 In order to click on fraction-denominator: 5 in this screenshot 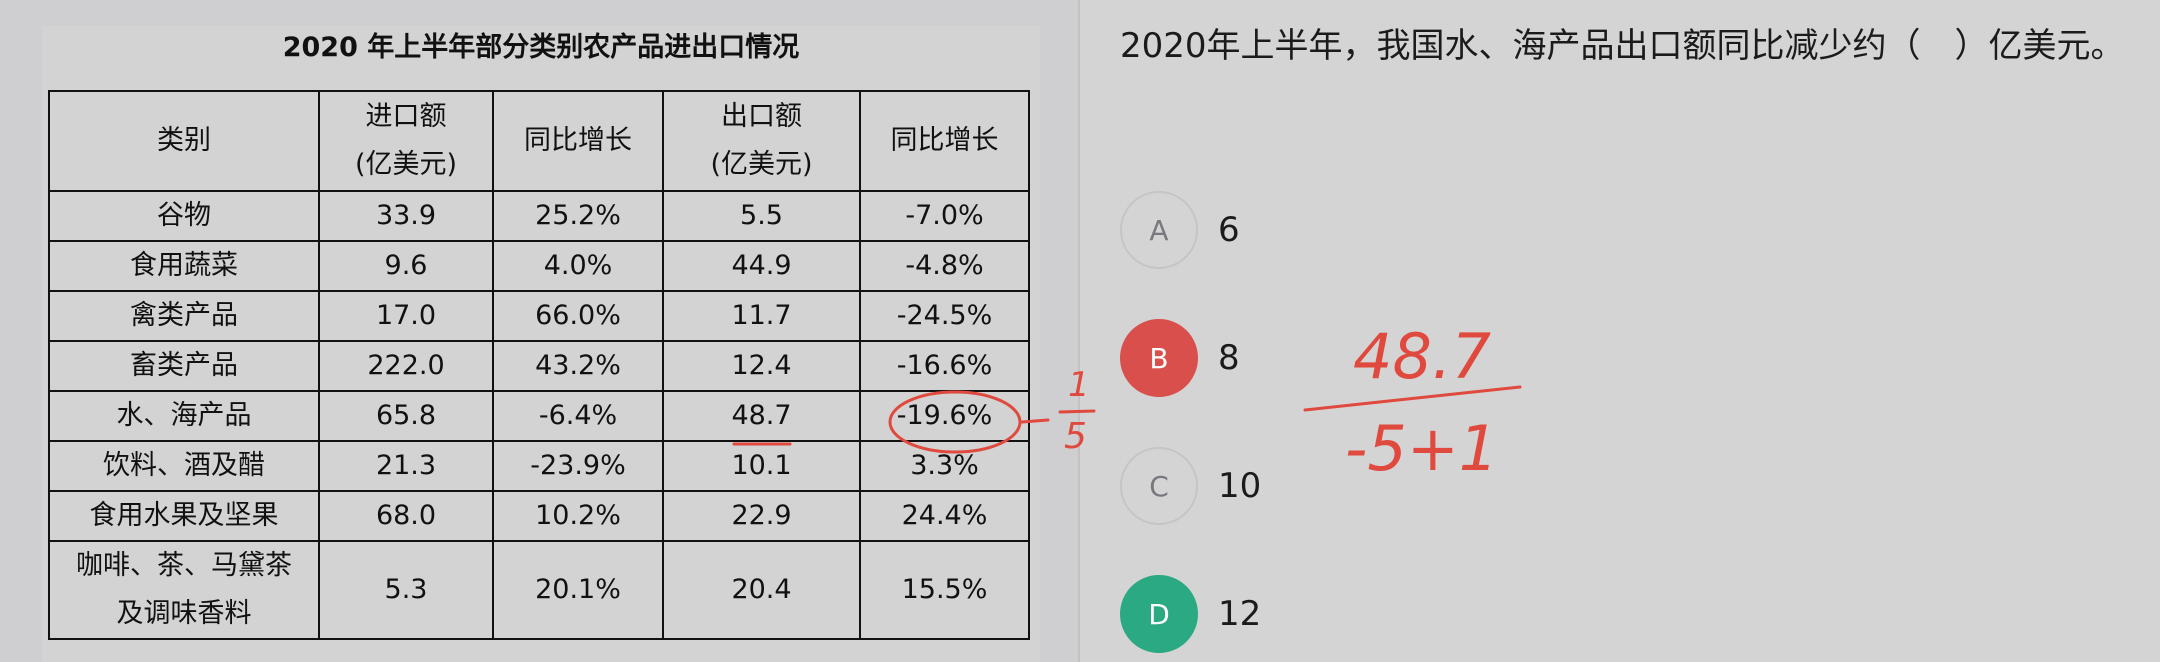, I will do `click(1075, 436)`.